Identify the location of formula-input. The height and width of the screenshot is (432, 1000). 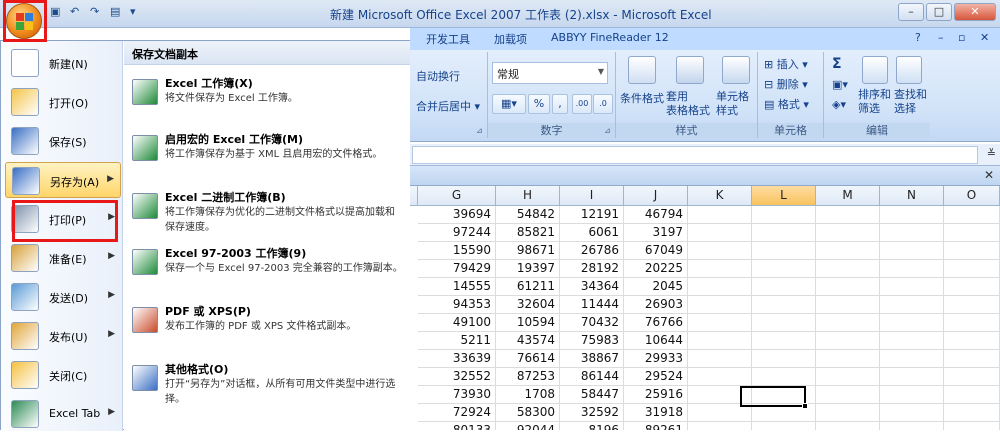
(695, 155).